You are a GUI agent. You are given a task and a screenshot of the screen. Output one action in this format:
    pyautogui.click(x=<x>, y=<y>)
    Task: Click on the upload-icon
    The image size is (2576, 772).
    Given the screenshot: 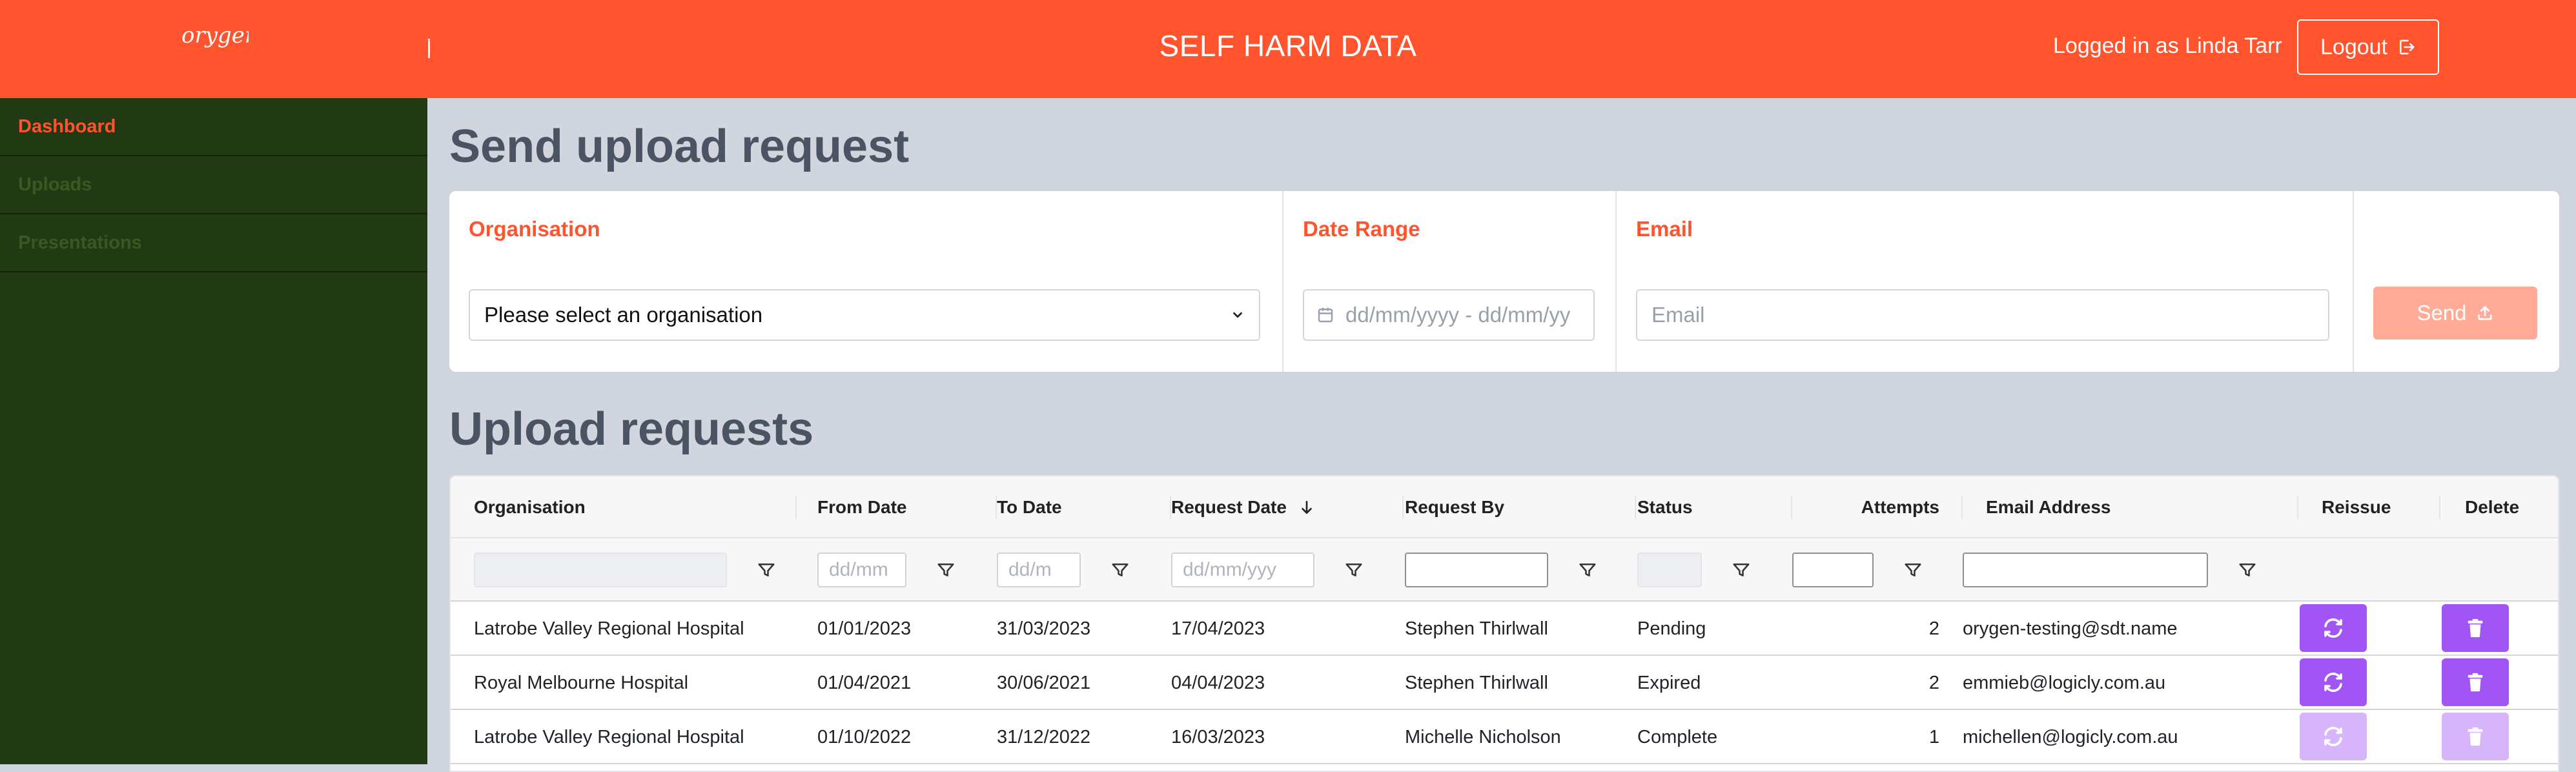 What is the action you would take?
    pyautogui.click(x=2485, y=313)
    